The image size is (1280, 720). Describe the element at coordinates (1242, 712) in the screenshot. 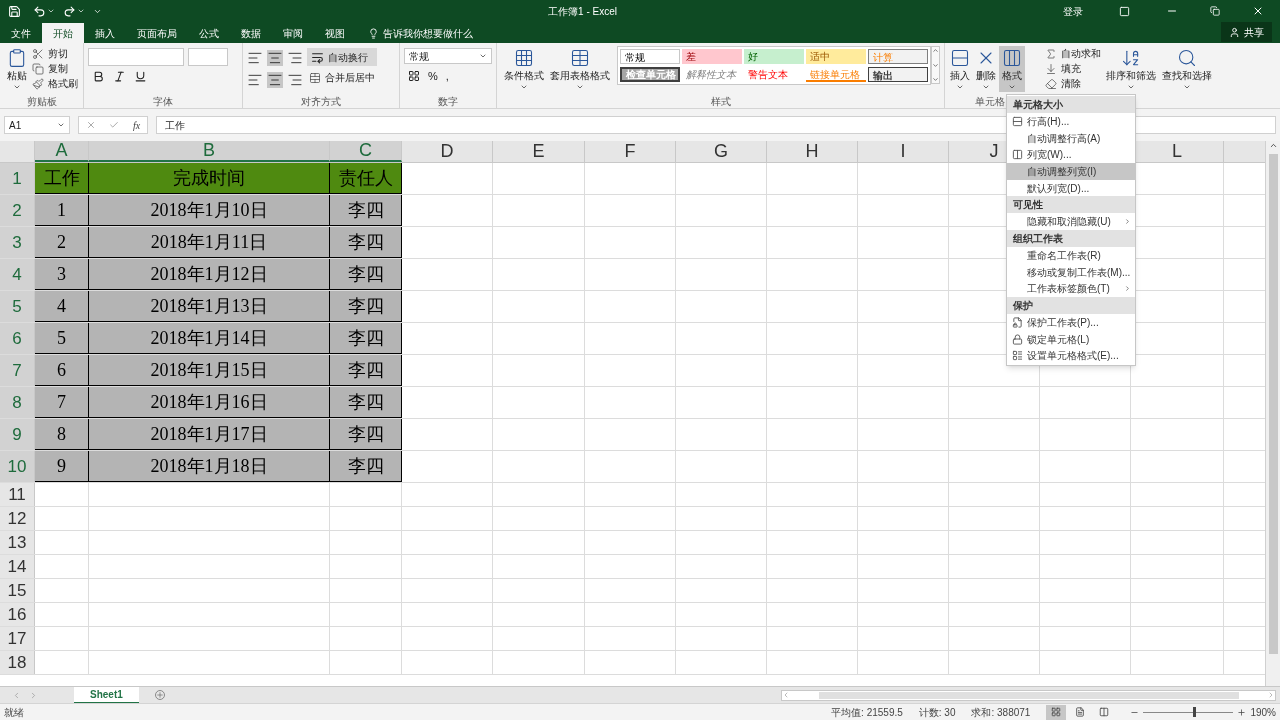

I see `zoom-in-icon` at that location.